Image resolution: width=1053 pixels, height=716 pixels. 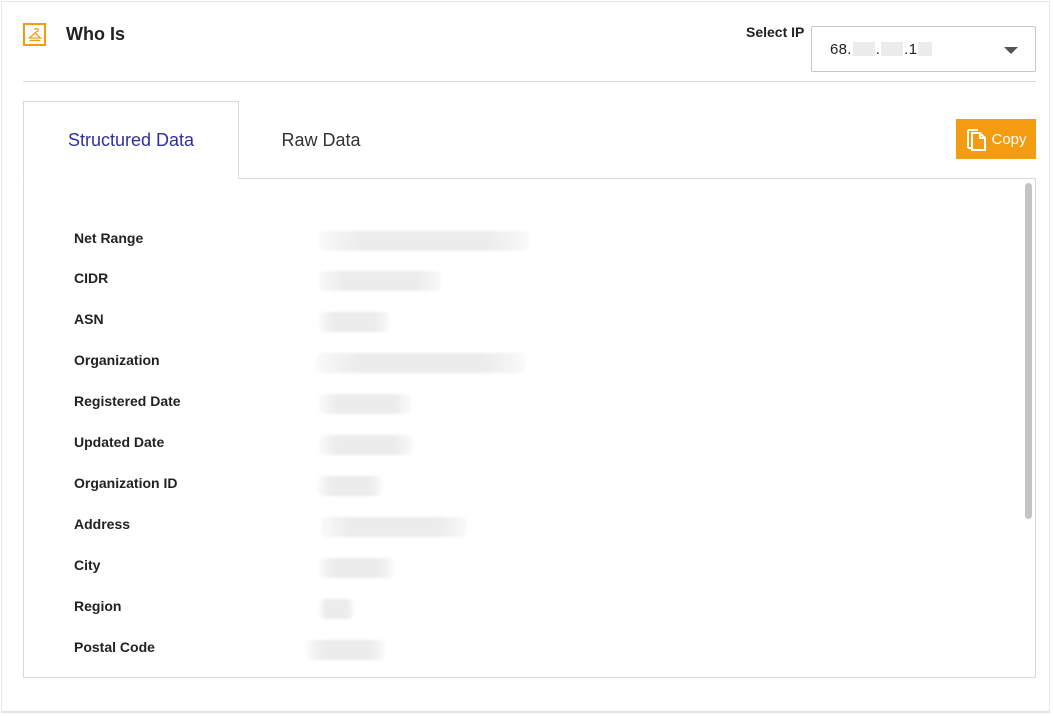 I want to click on field-row: Net Range, so click(x=524, y=240).